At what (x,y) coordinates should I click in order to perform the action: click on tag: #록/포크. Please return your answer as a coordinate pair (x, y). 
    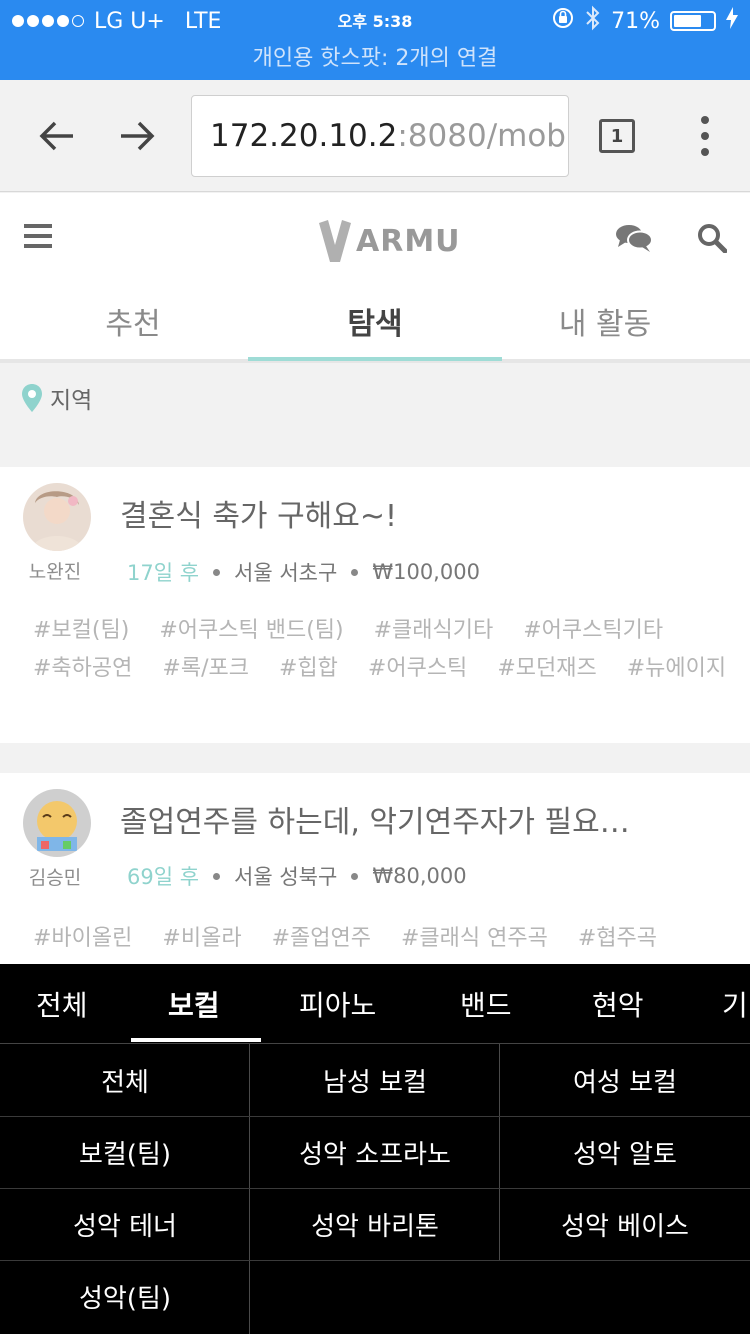
    Looking at the image, I should click on (205, 669).